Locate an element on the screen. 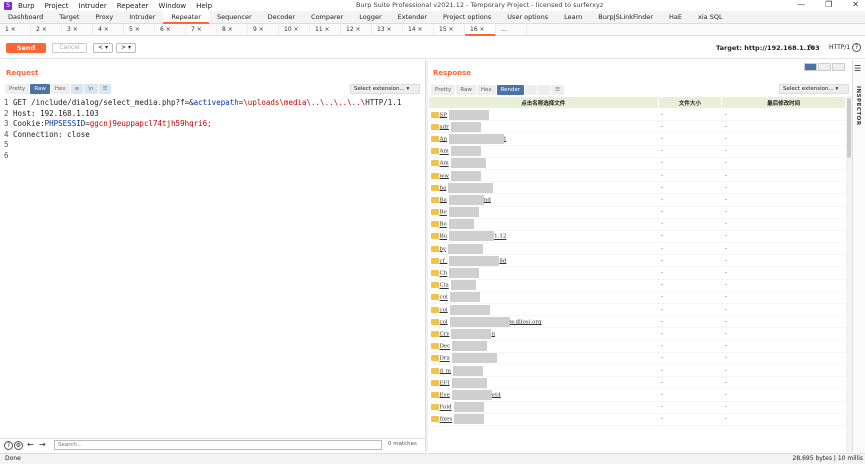 This screenshot has height=464, width=865. request-view-option-3: ≡ is located at coordinates (77, 89).